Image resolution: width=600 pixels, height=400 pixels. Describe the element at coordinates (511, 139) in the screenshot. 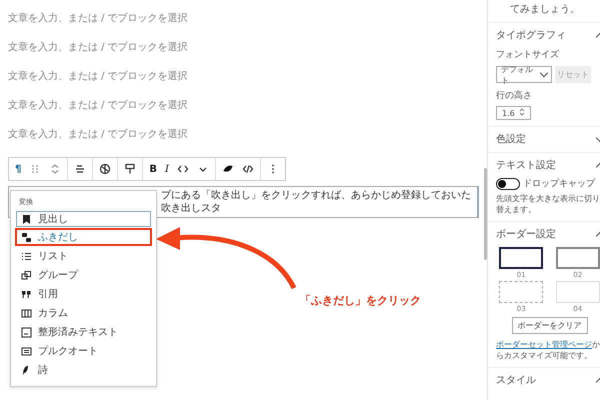

I see `panel-title: 色設定` at that location.